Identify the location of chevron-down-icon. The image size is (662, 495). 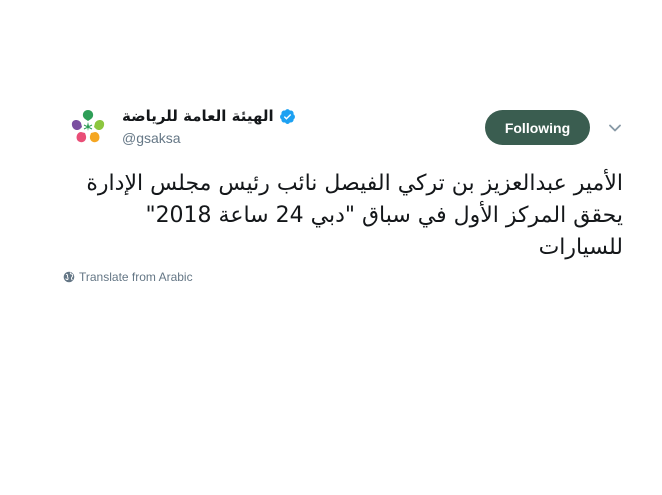
(615, 128).